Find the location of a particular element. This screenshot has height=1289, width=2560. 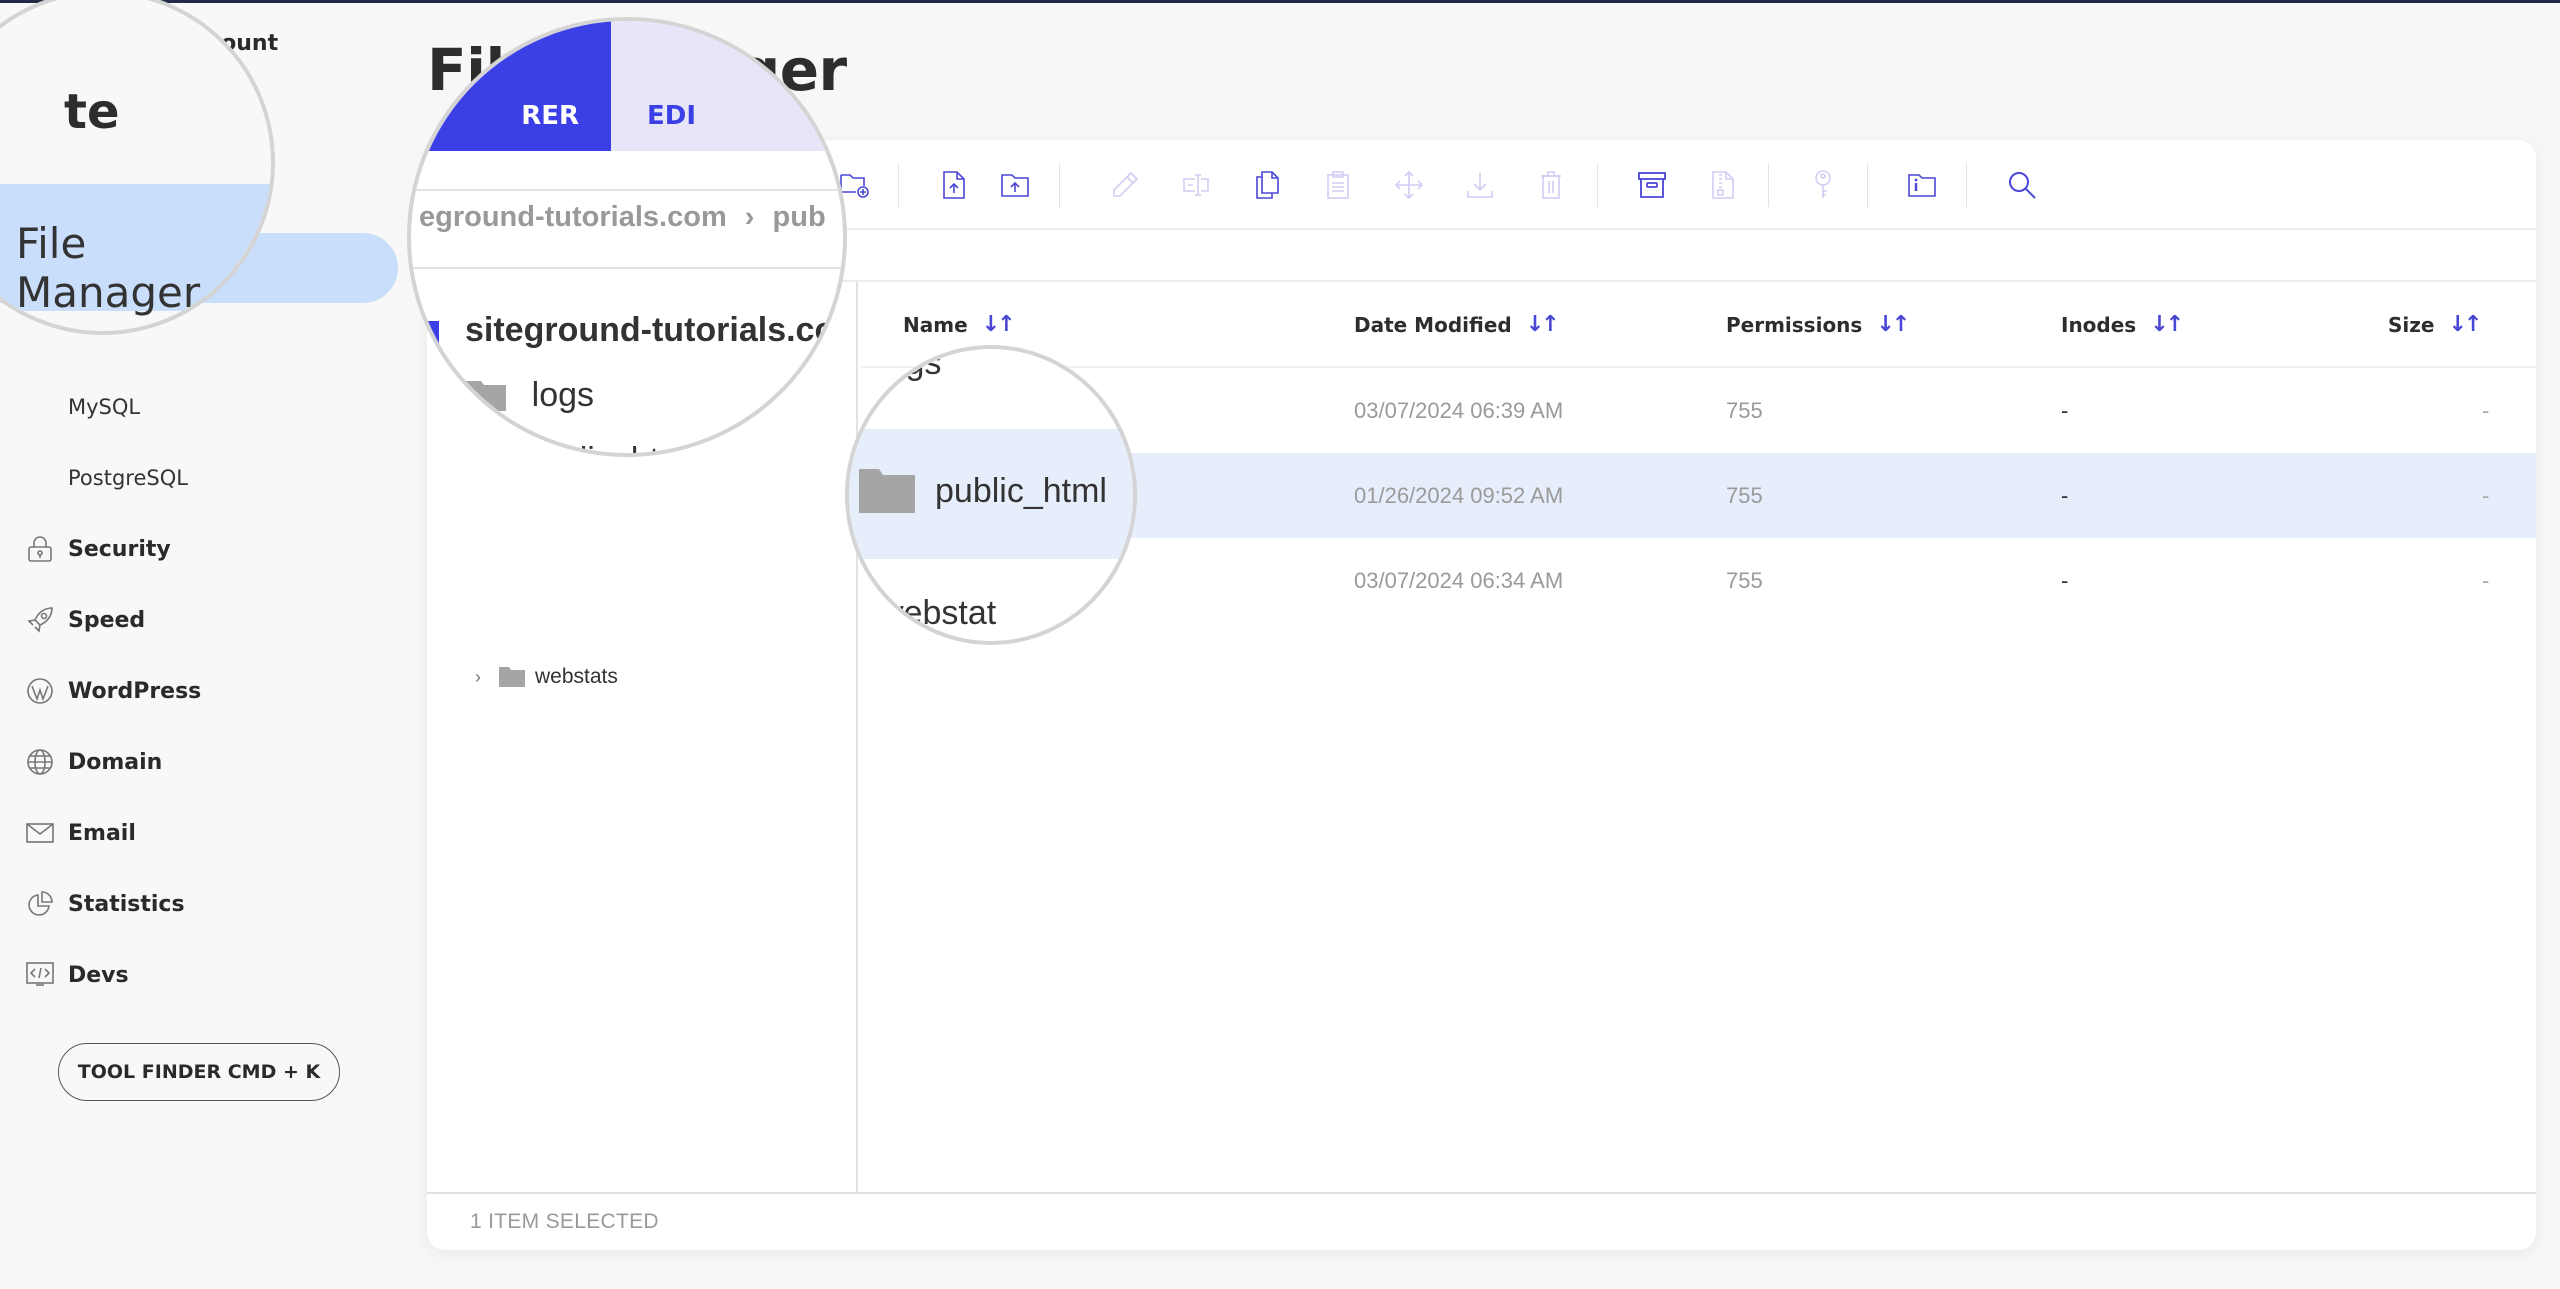

search-icon is located at coordinates (2022, 185).